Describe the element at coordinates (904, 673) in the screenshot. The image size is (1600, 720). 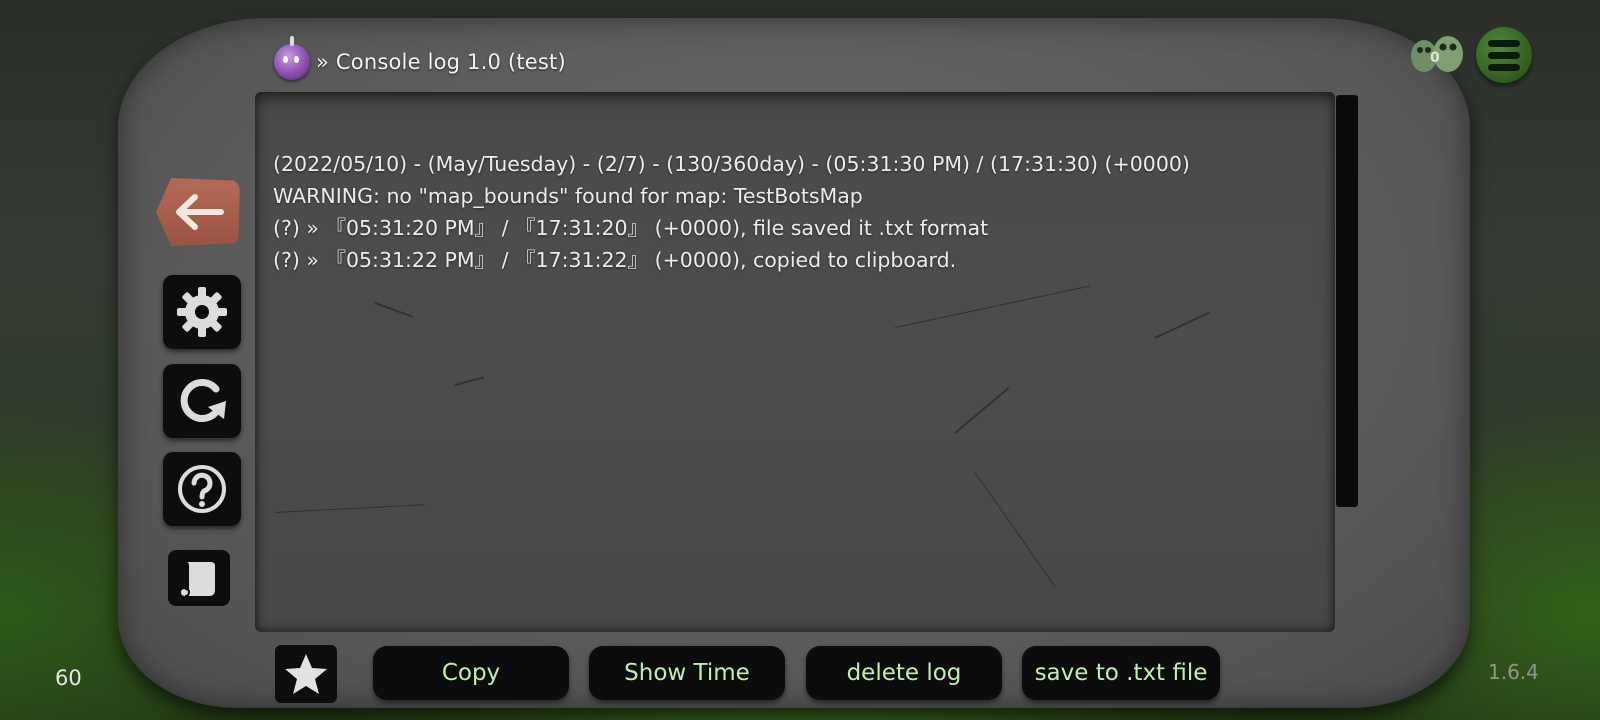
I see `delete-log-button: delete log` at that location.